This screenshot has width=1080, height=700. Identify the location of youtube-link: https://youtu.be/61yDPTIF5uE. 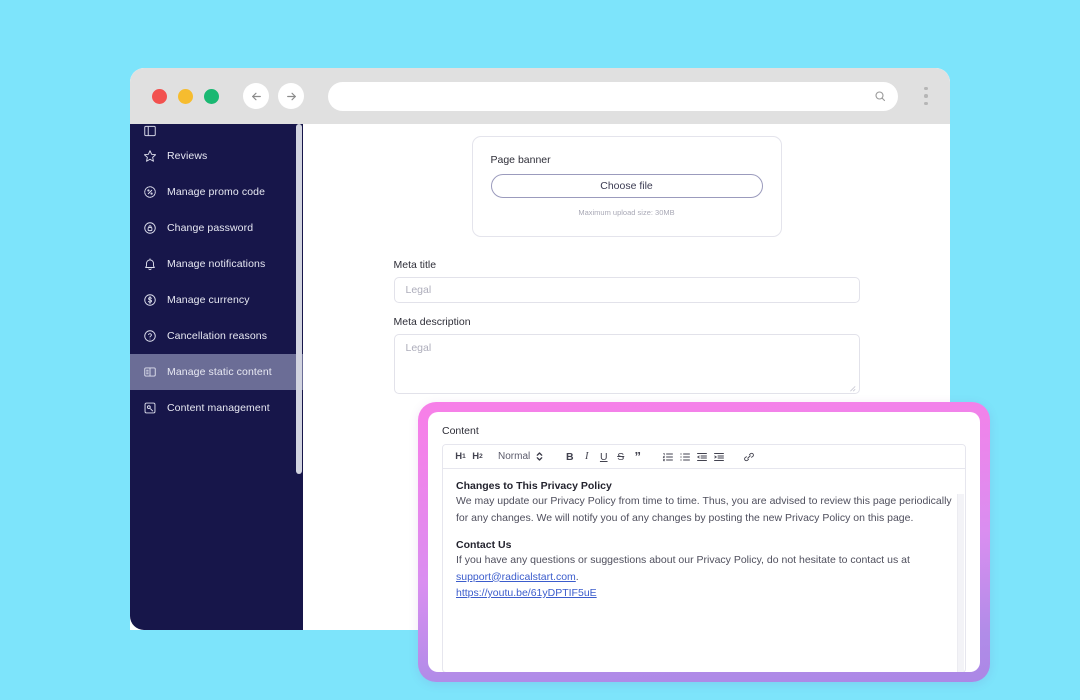
(526, 593).